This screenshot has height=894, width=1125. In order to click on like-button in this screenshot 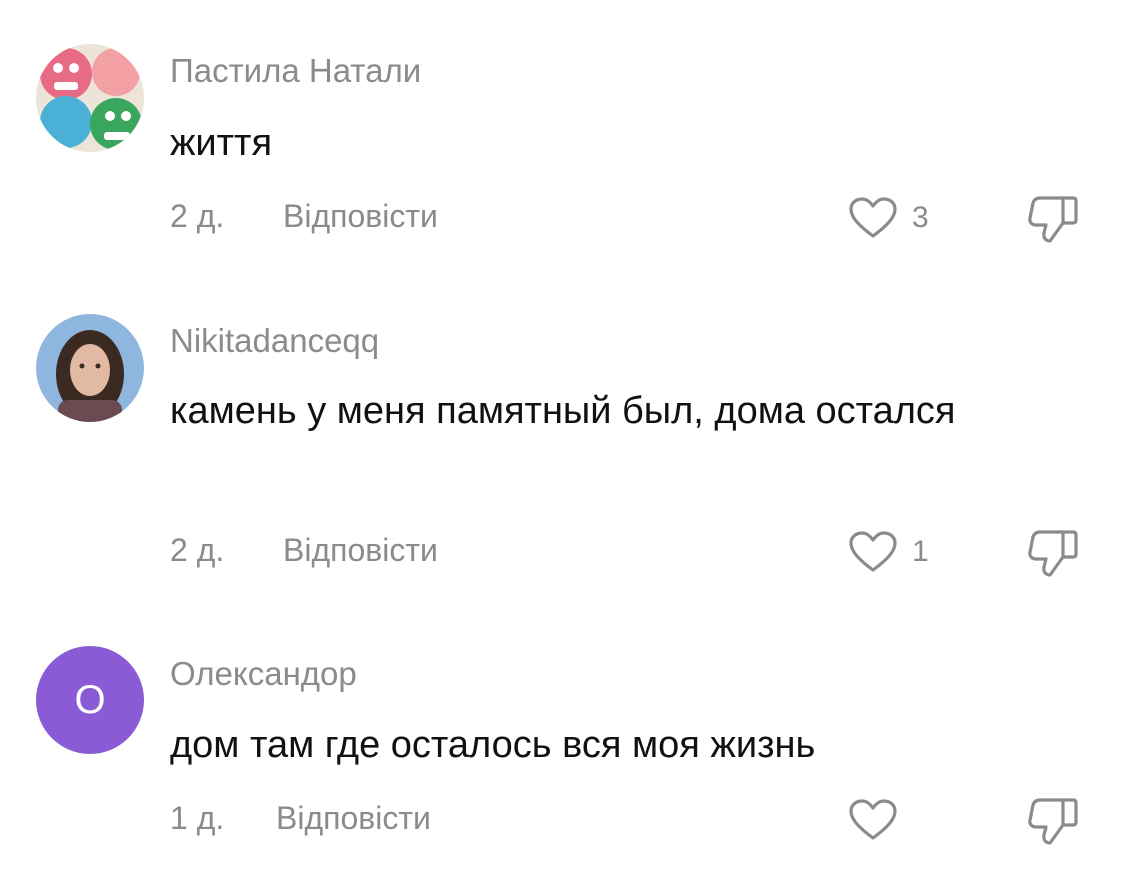, I will do `click(880, 820)`.